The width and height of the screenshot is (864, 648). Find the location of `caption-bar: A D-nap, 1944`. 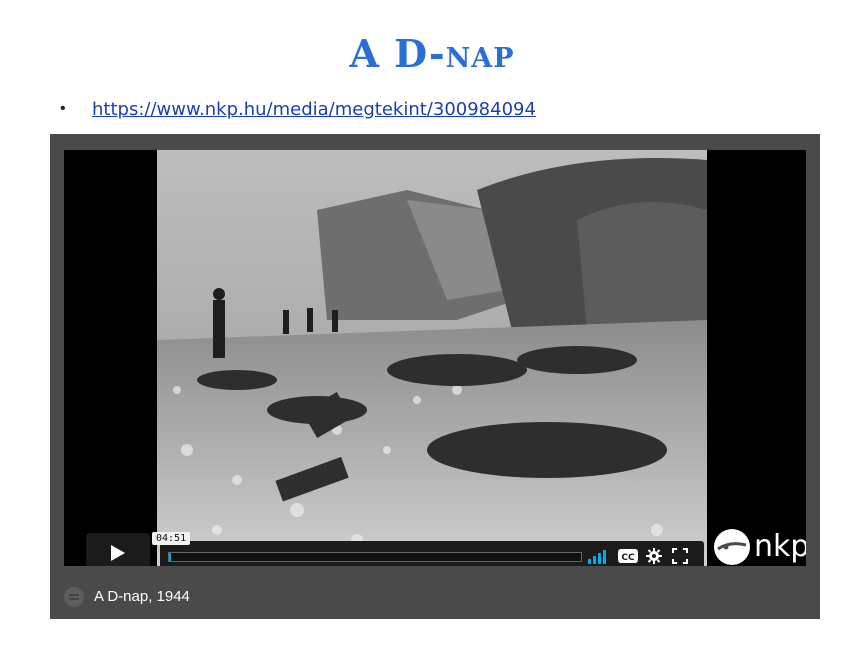

caption-bar: A D-nap, 1944 is located at coordinates (435, 596).